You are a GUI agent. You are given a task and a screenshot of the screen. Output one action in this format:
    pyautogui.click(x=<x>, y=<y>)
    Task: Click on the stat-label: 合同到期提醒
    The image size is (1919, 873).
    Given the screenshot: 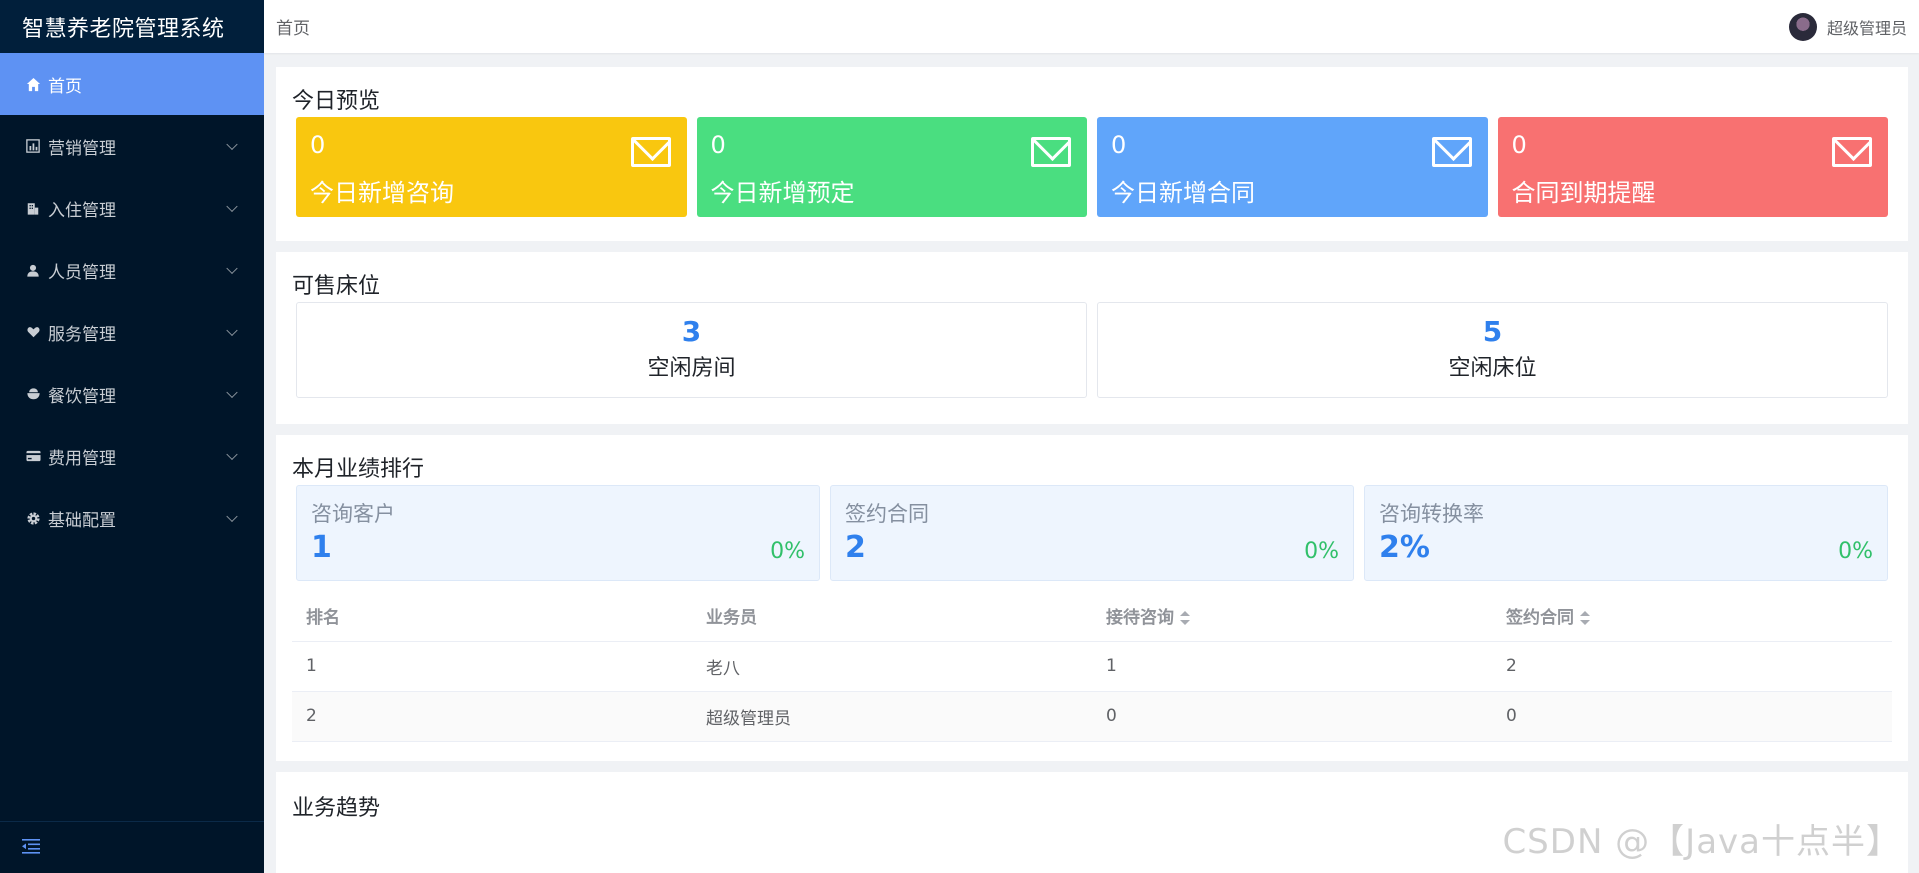 What is the action you would take?
    pyautogui.click(x=1583, y=193)
    